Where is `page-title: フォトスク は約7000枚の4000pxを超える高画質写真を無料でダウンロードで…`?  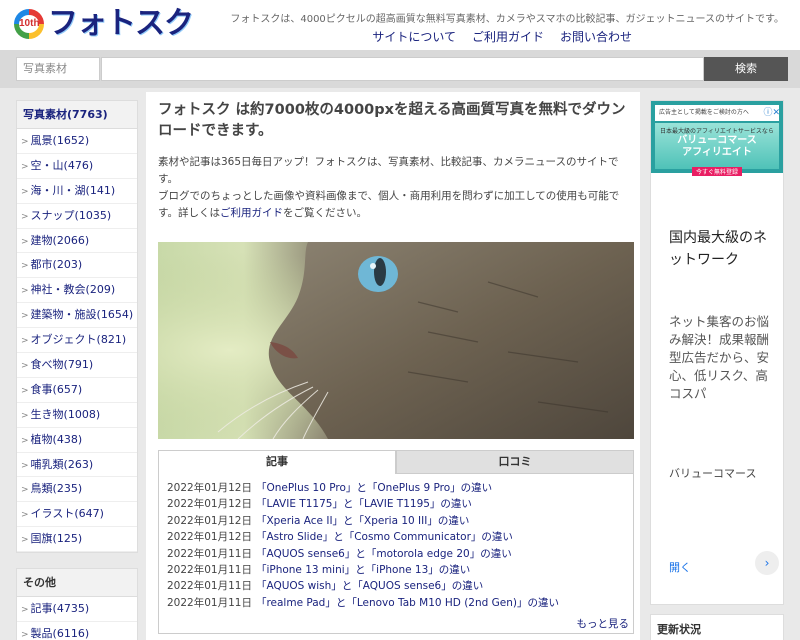 page-title: フォトスク は約7000枚の4000pxを超える高画質写真を無料でダウンロードで… is located at coordinates (392, 120).